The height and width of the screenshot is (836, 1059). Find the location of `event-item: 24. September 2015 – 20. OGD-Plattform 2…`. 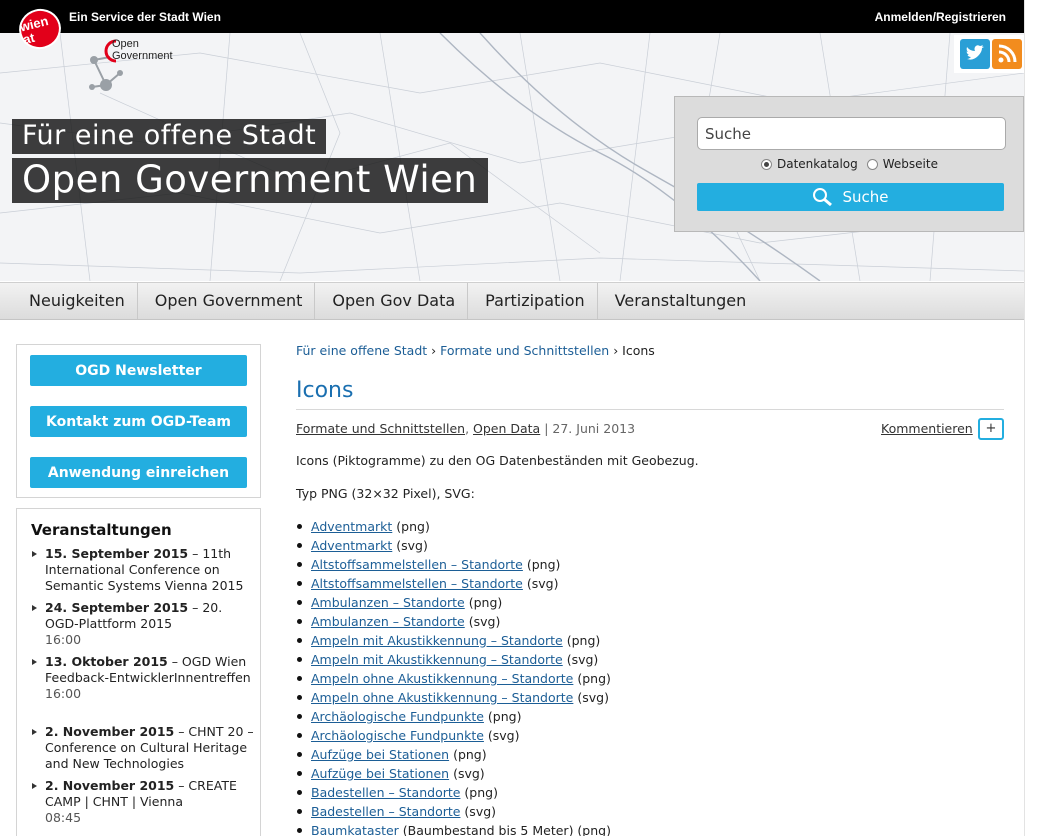

event-item: 24. September 2015 – 20. OGD-Plattform 2… is located at coordinates (143, 624).